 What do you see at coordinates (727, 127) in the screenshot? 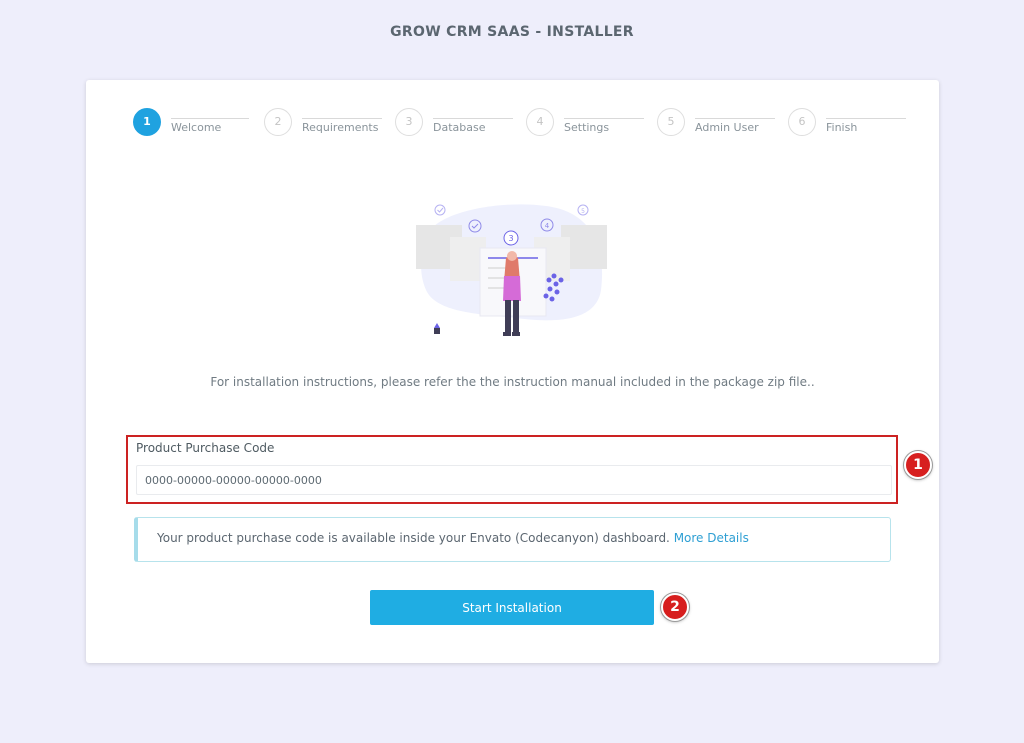
I see `step-label: Admin User` at bounding box center [727, 127].